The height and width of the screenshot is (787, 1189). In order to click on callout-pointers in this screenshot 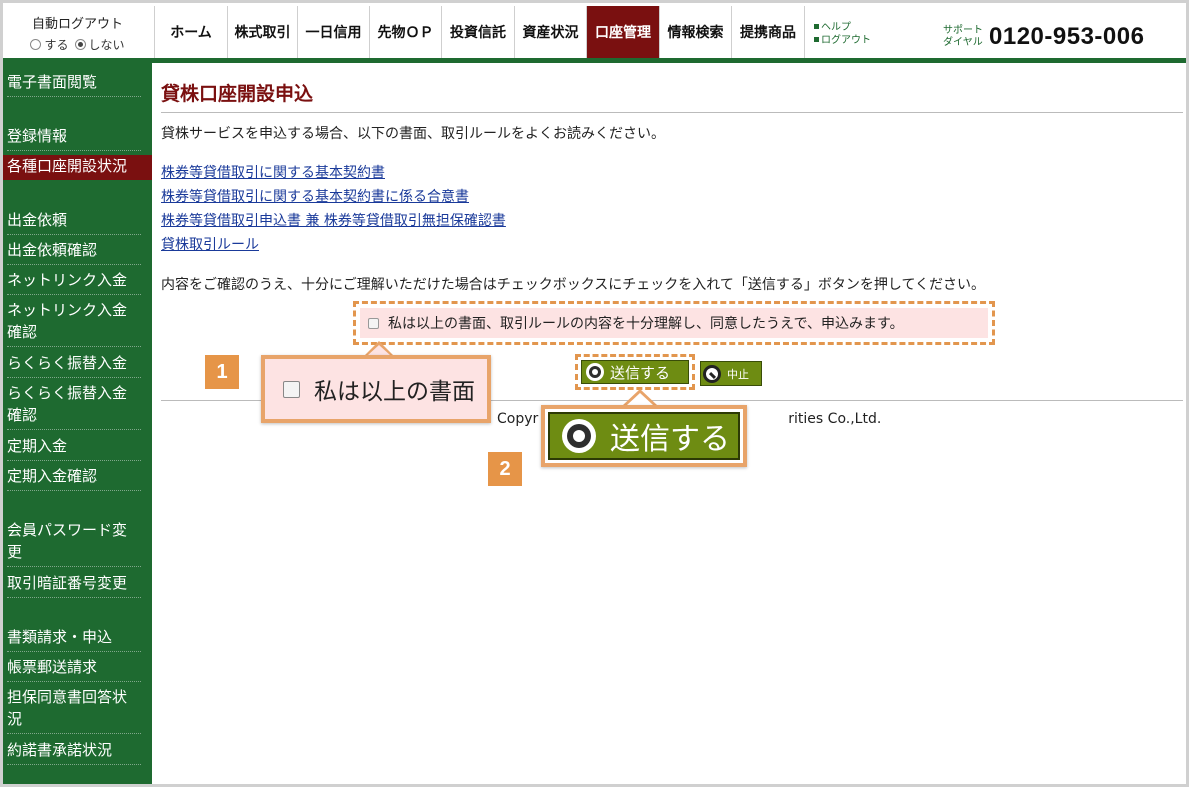, I will do `click(511, 373)`.